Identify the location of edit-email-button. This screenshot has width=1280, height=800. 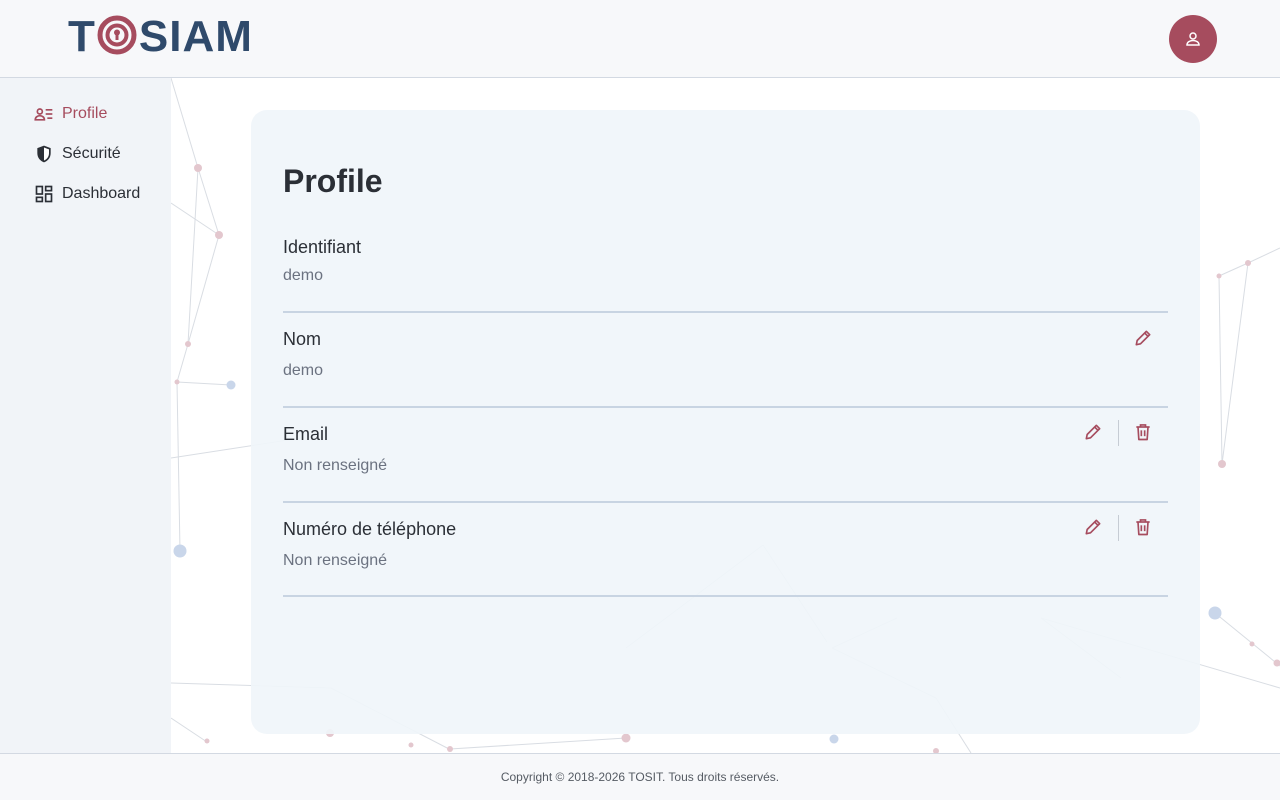
(1093, 432).